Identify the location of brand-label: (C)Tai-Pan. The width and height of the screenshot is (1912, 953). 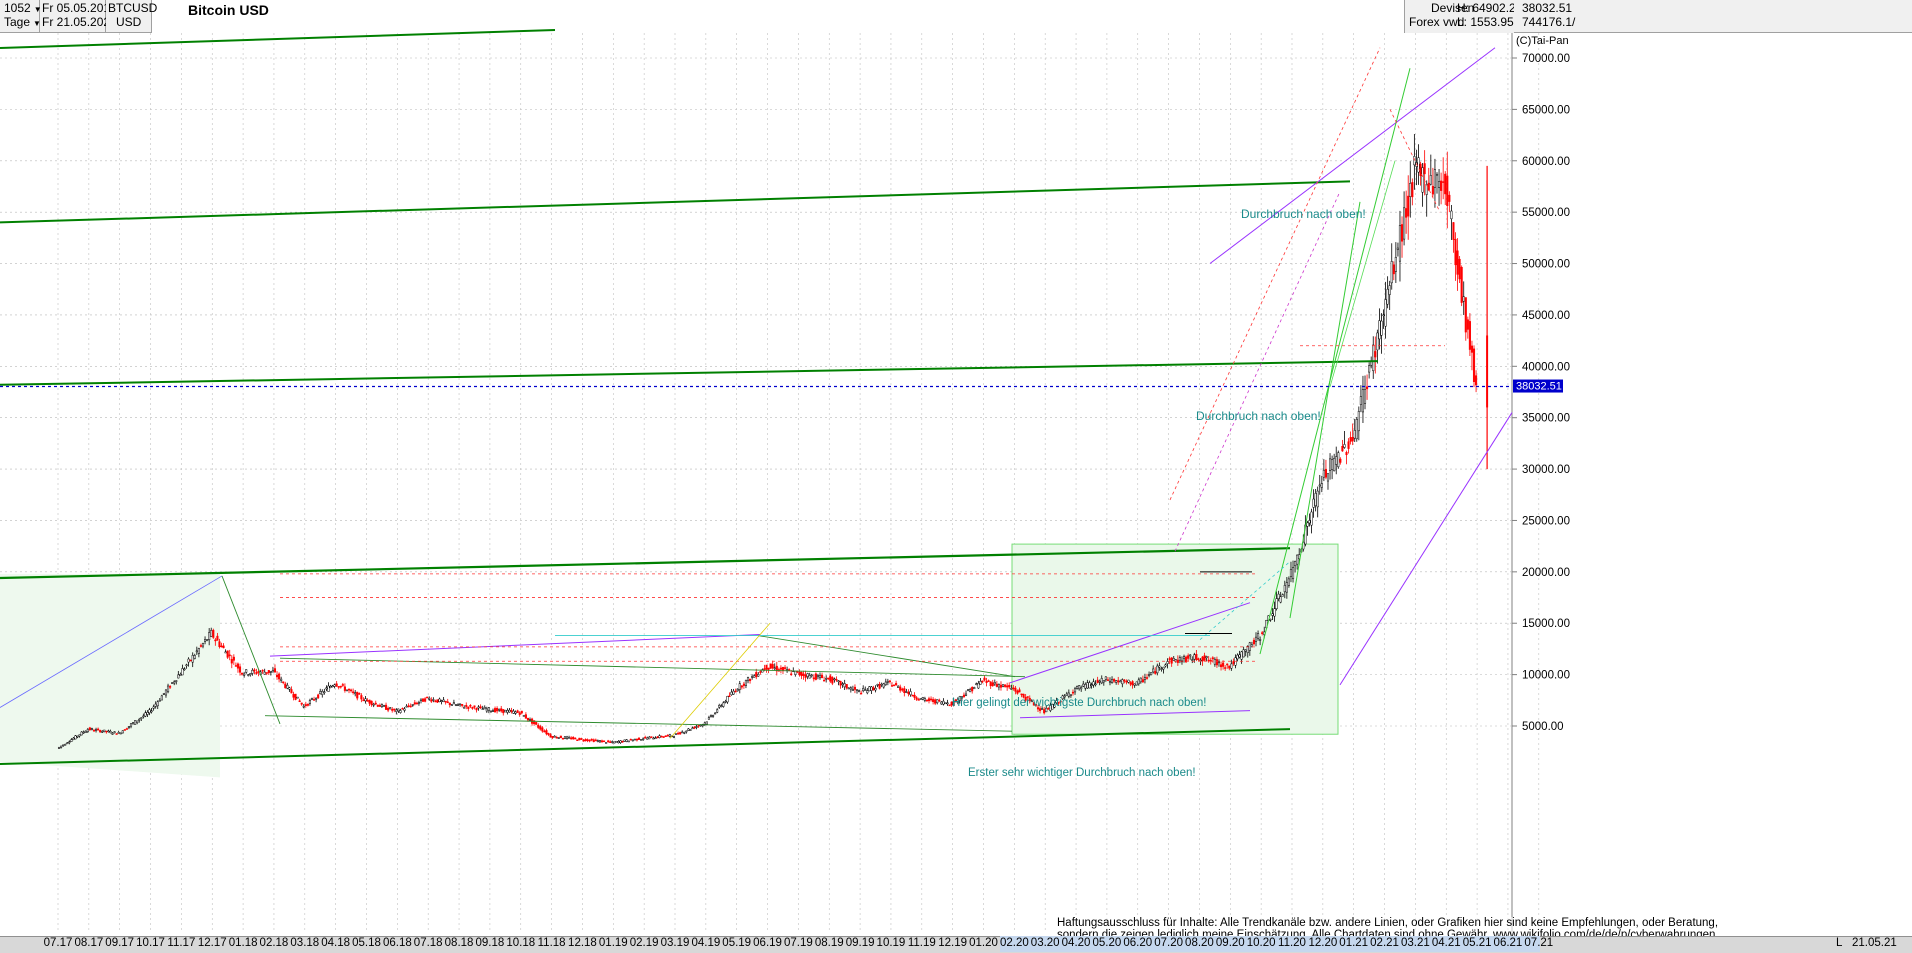
(1542, 41).